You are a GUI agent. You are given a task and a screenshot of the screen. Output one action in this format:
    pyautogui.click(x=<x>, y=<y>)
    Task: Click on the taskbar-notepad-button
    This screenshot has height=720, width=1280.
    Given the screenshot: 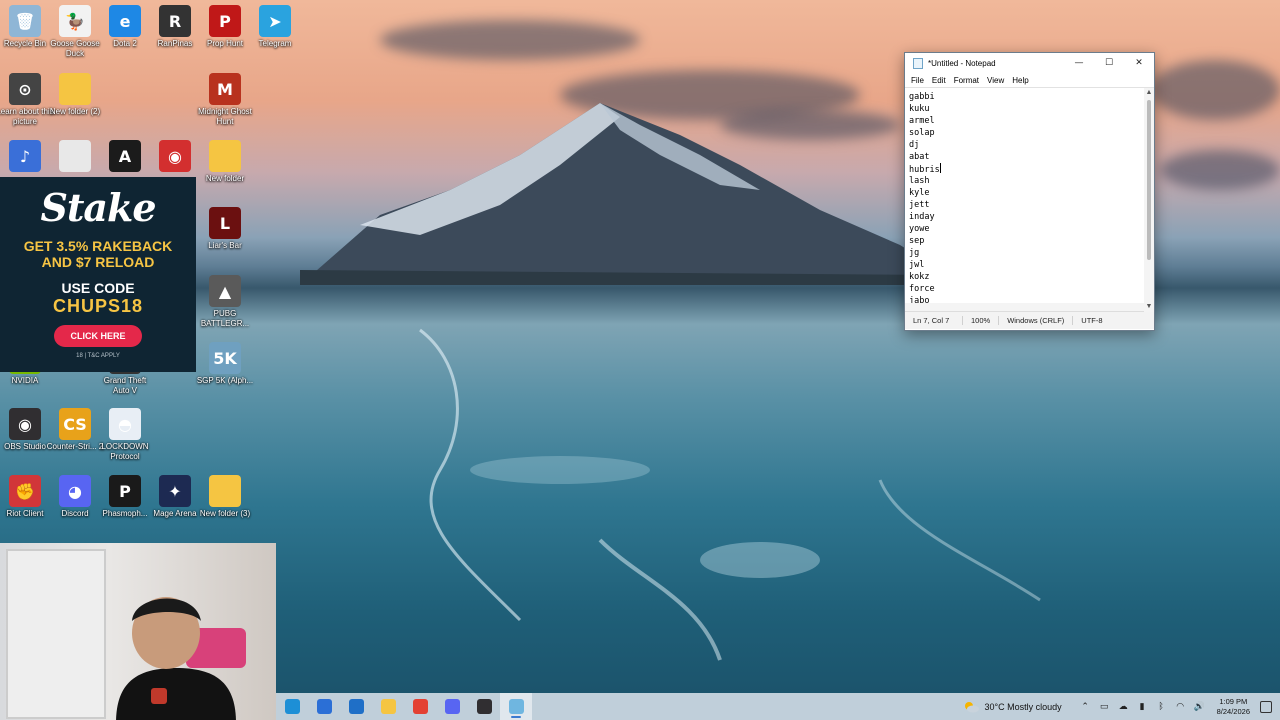 What is the action you would take?
    pyautogui.click(x=516, y=706)
    